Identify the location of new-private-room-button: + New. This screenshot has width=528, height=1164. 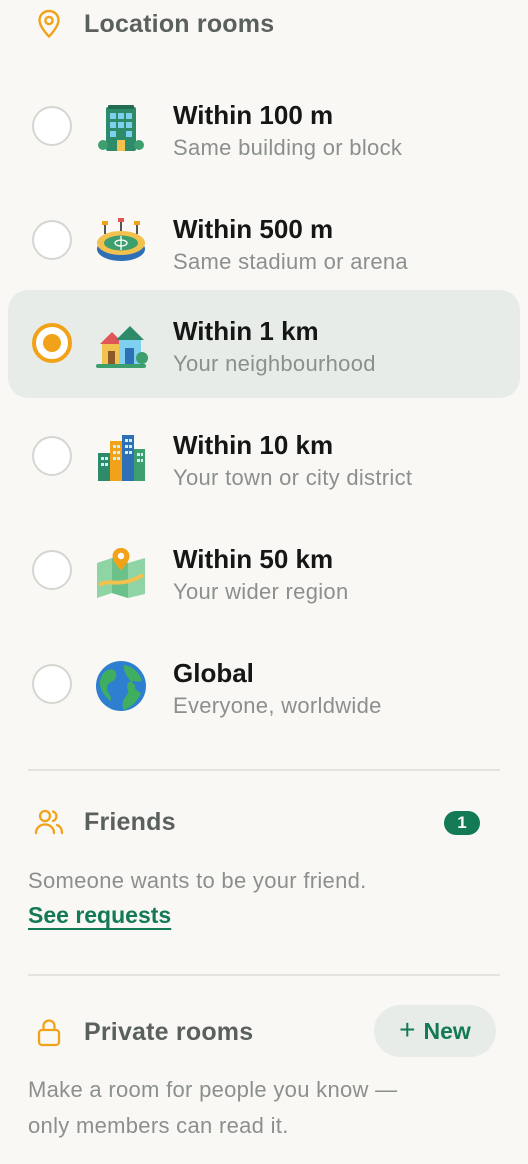
(435, 1031).